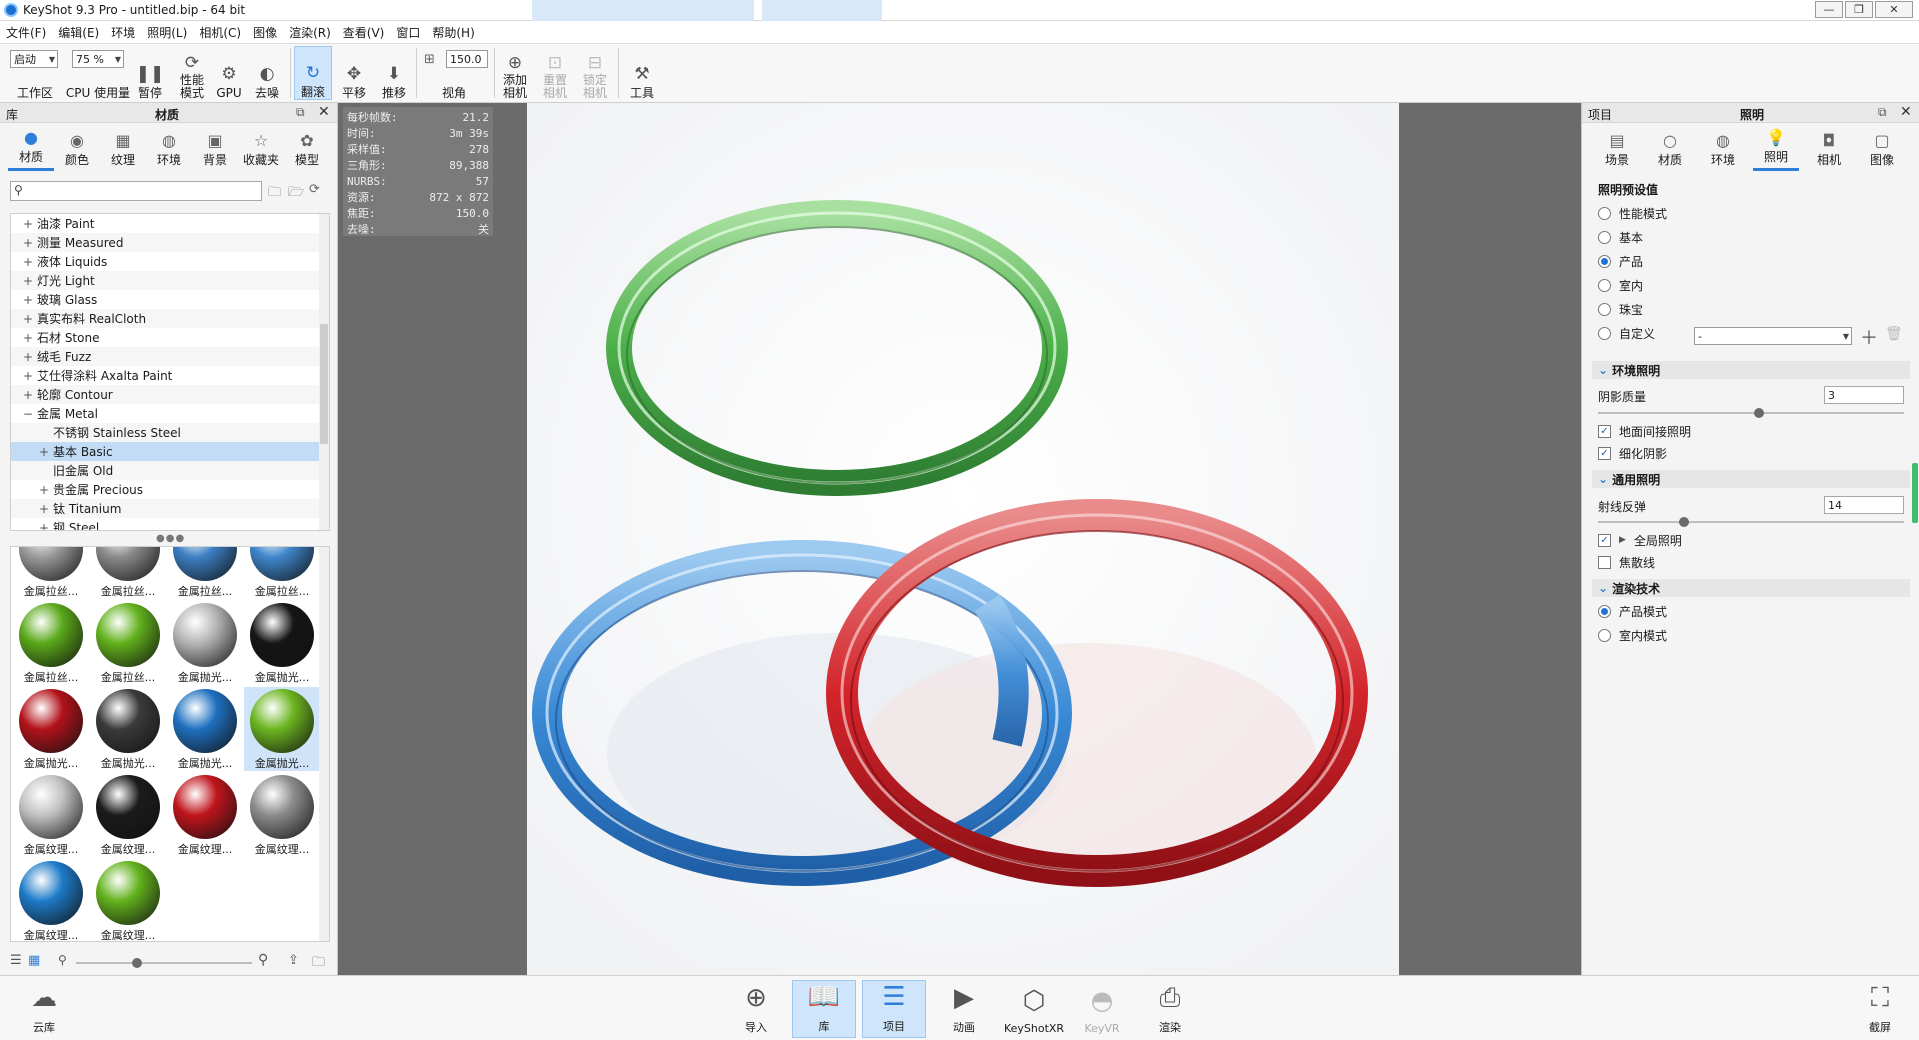  What do you see at coordinates (1829, 9) in the screenshot?
I see `minimize-button: —` at bounding box center [1829, 9].